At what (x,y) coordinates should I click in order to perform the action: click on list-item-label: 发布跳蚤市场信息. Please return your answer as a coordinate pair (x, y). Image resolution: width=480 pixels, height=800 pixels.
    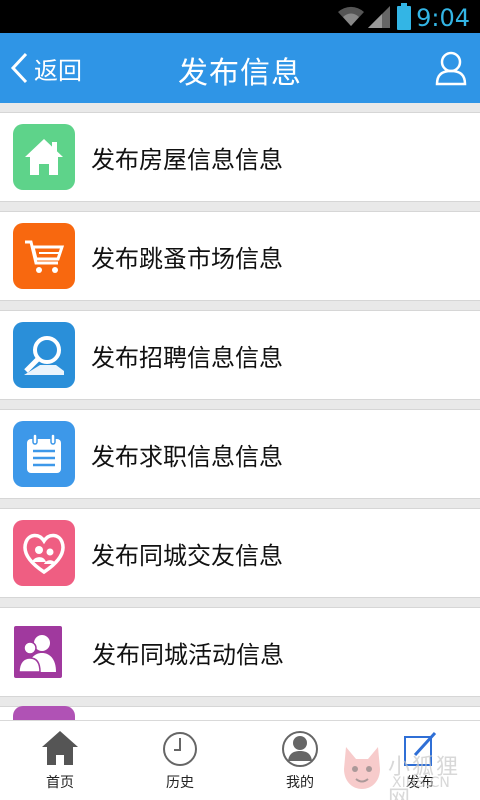
    Looking at the image, I should click on (187, 258).